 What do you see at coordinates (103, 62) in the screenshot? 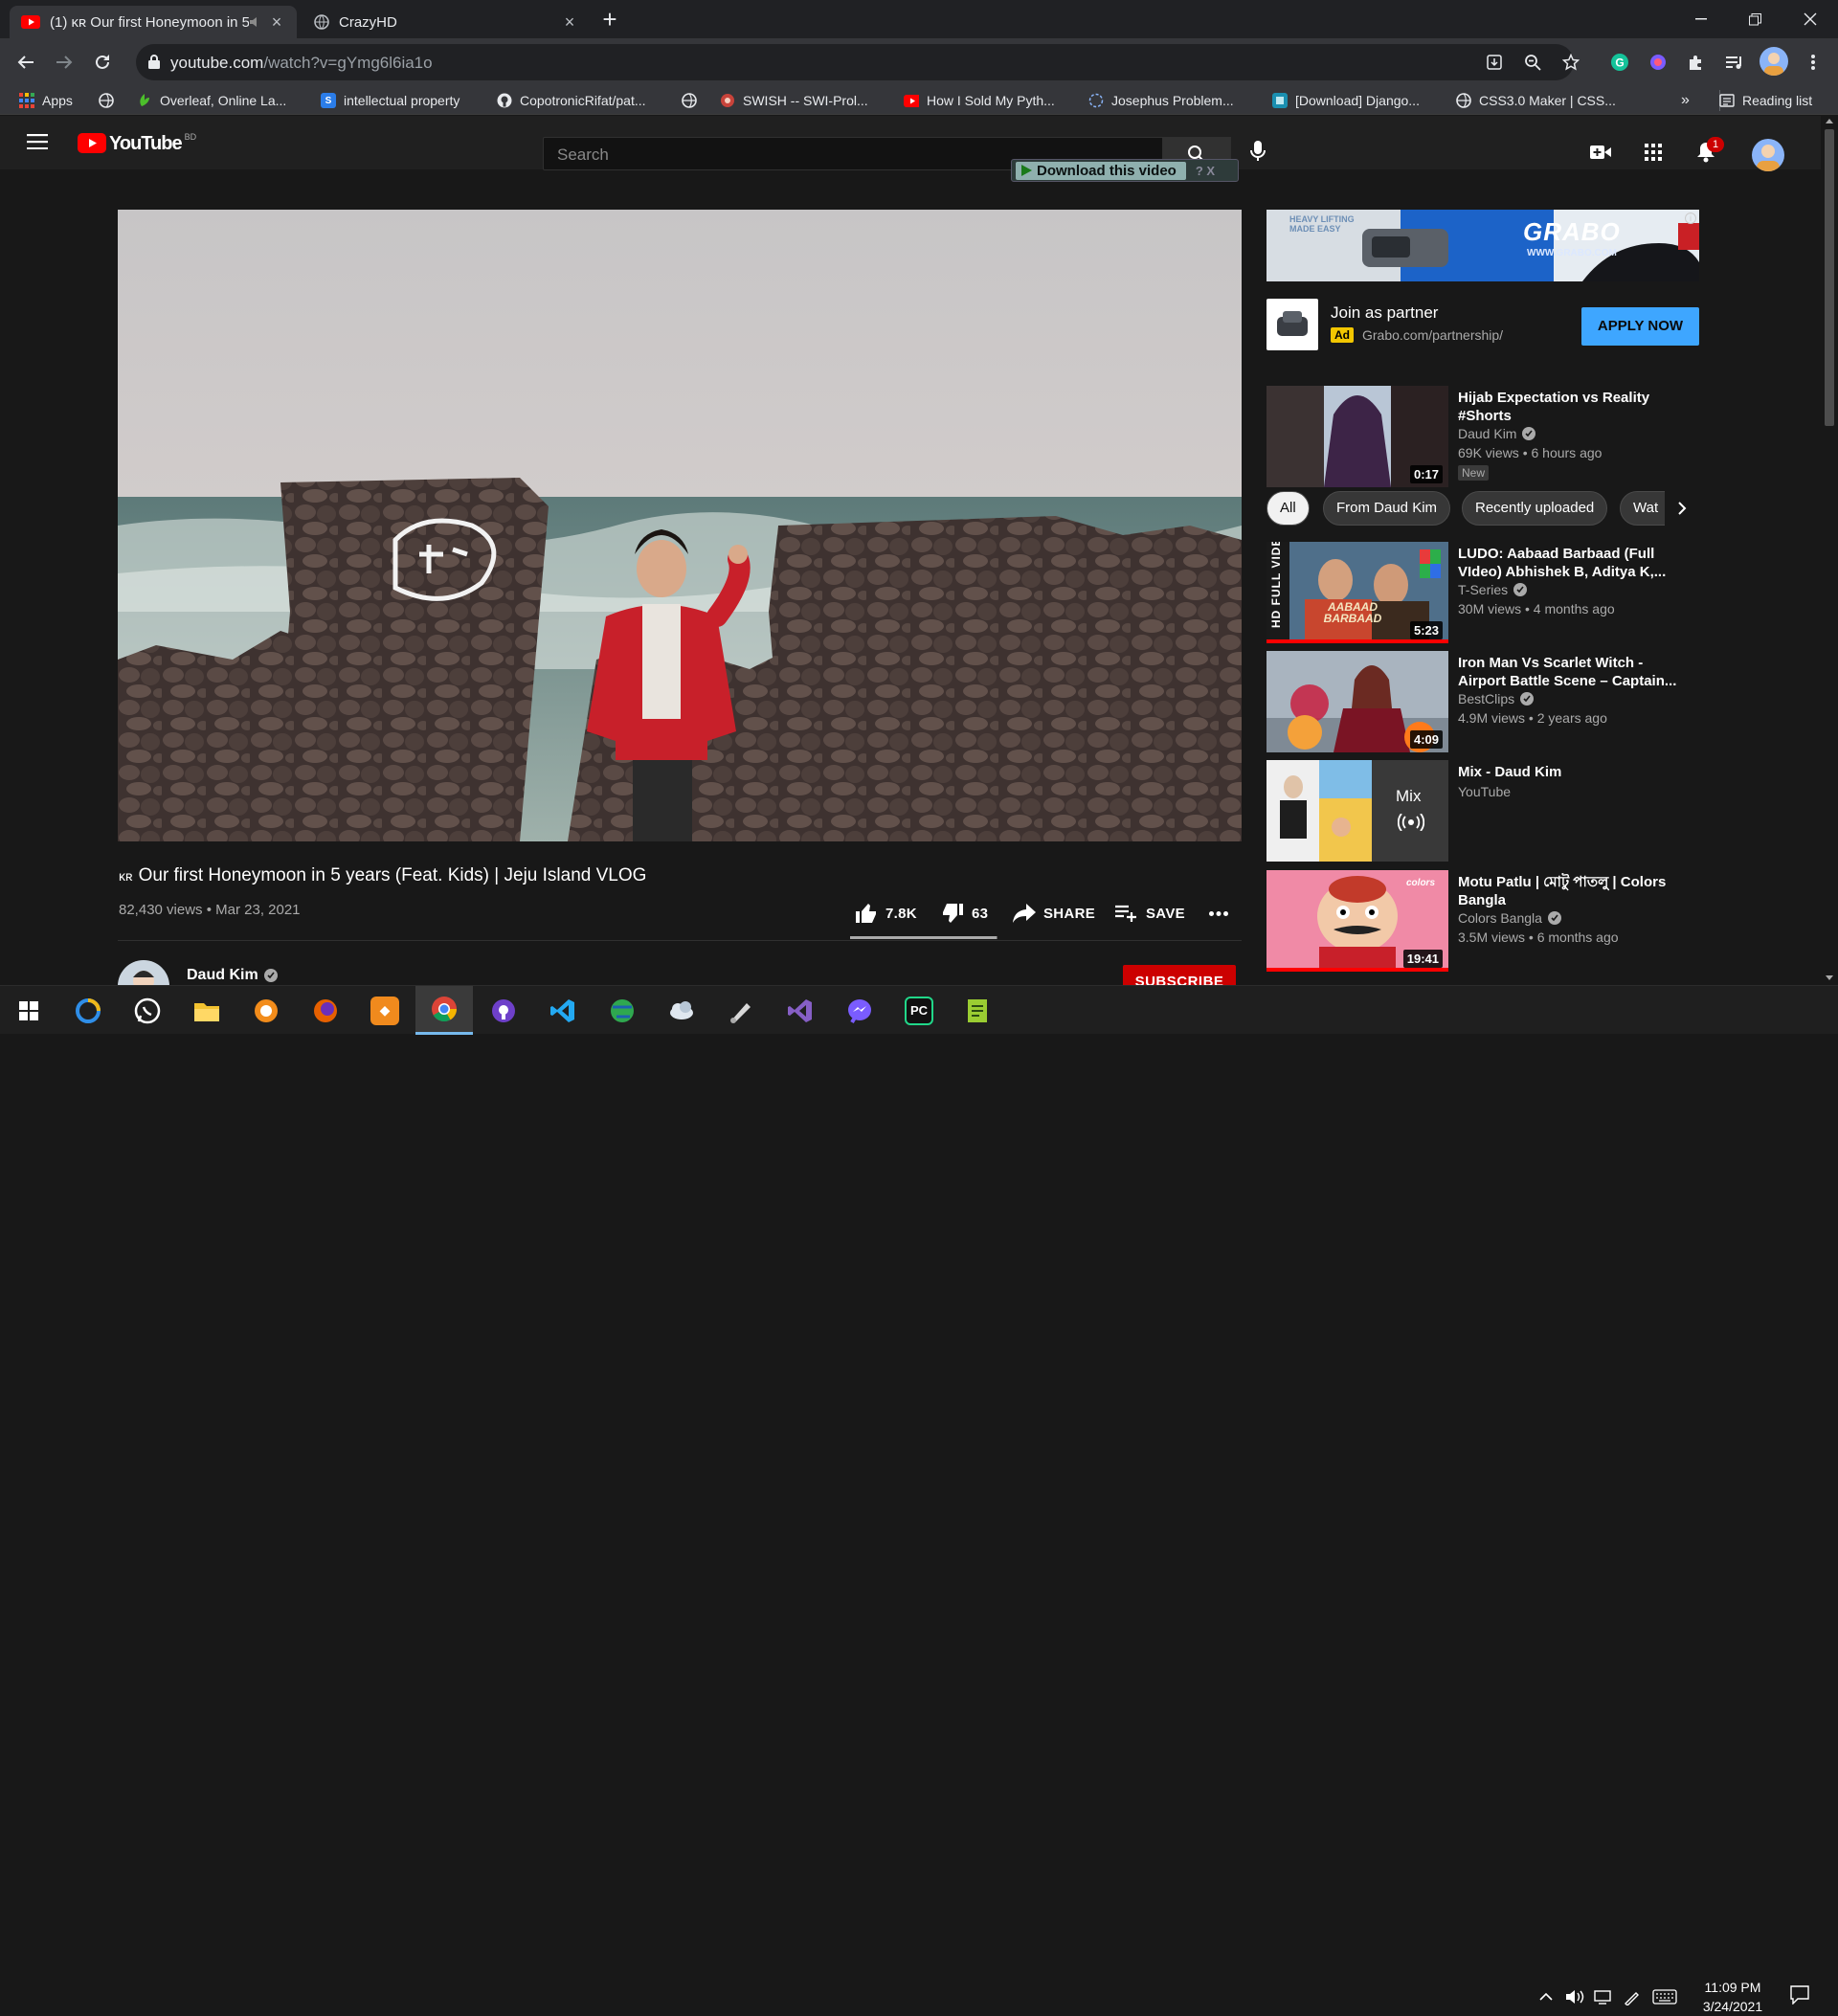
I see `reload-button` at bounding box center [103, 62].